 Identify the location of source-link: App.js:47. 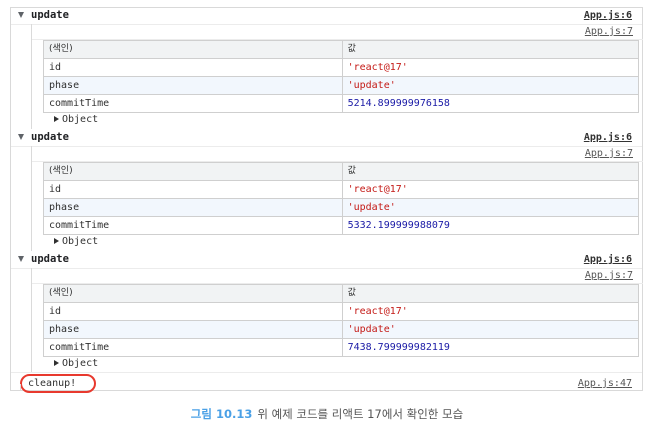
(605, 384).